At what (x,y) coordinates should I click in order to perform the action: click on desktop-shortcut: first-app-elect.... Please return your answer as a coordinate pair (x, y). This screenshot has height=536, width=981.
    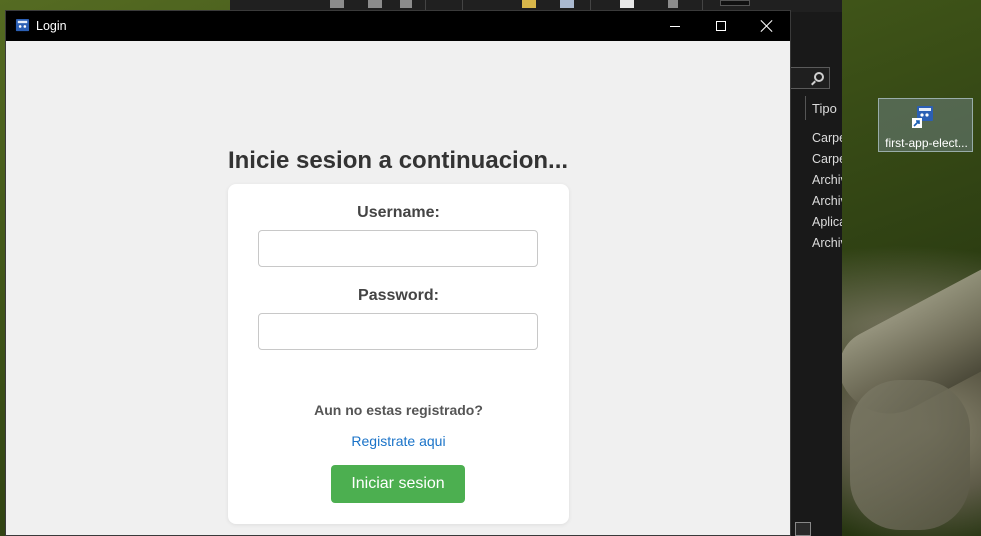
    Looking at the image, I should click on (925, 125).